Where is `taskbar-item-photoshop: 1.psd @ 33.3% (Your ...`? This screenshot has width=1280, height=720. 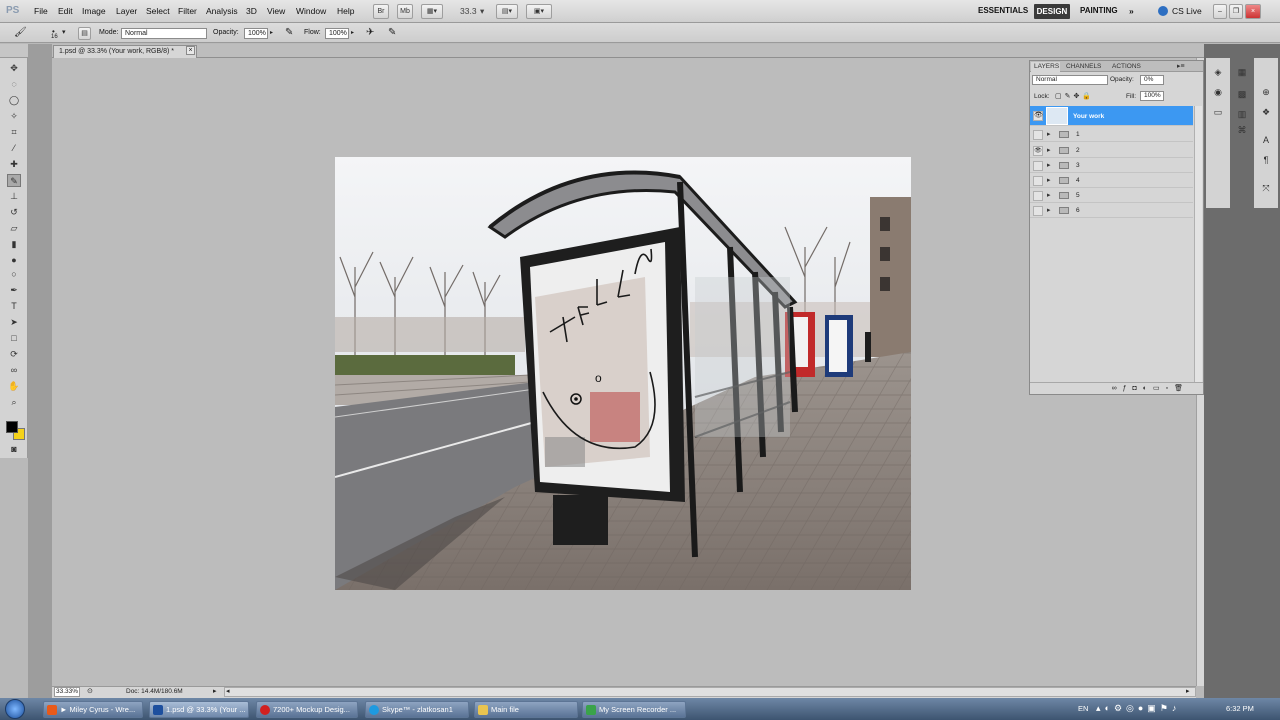
taskbar-item-photoshop: 1.psd @ 33.3% (Your ... is located at coordinates (199, 709).